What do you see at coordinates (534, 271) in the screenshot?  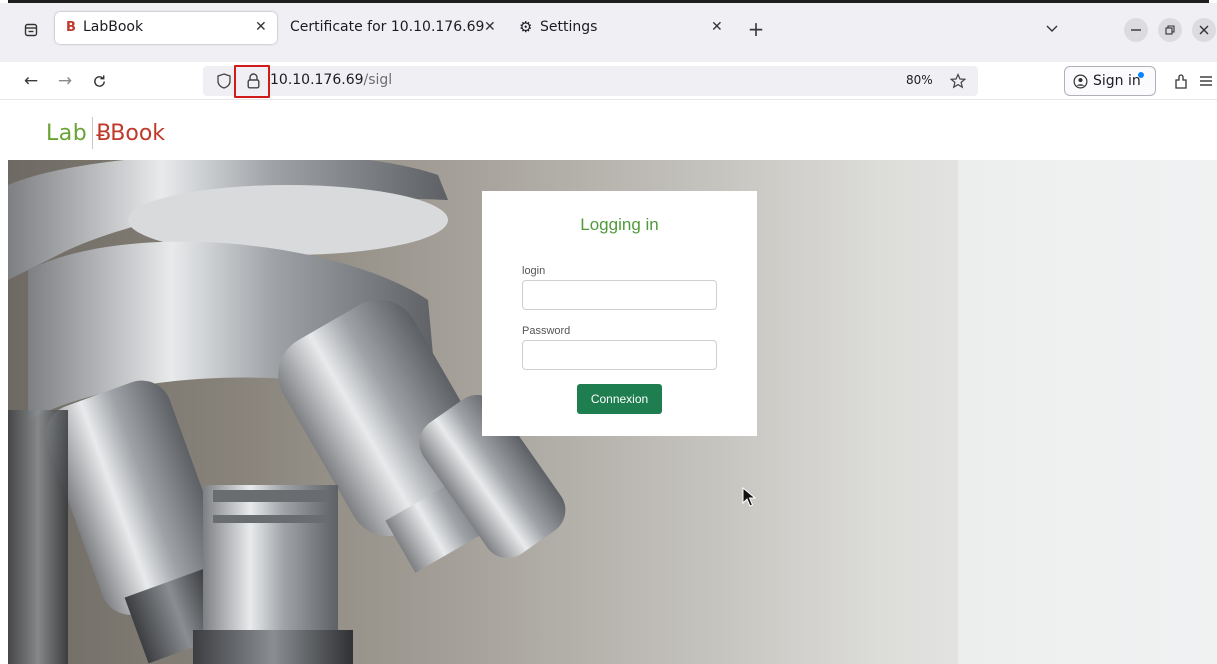 I see `login-label: login` at bounding box center [534, 271].